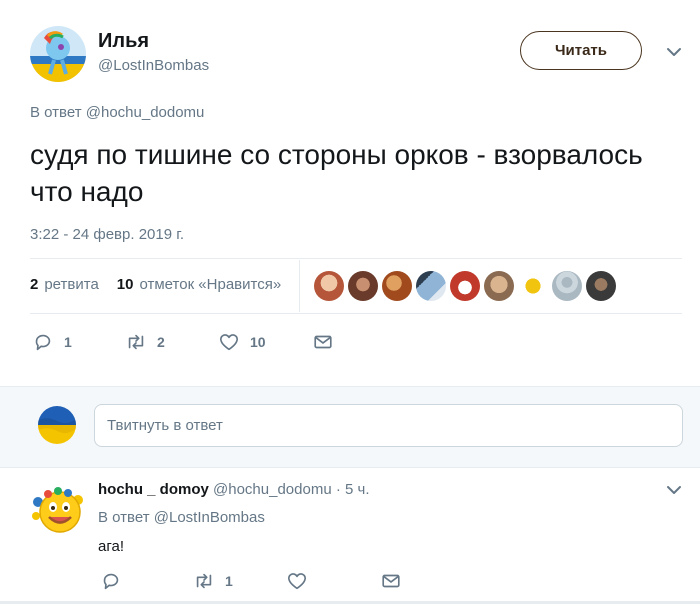 The width and height of the screenshot is (700, 604). I want to click on retweet-action: 2, so click(145, 342).